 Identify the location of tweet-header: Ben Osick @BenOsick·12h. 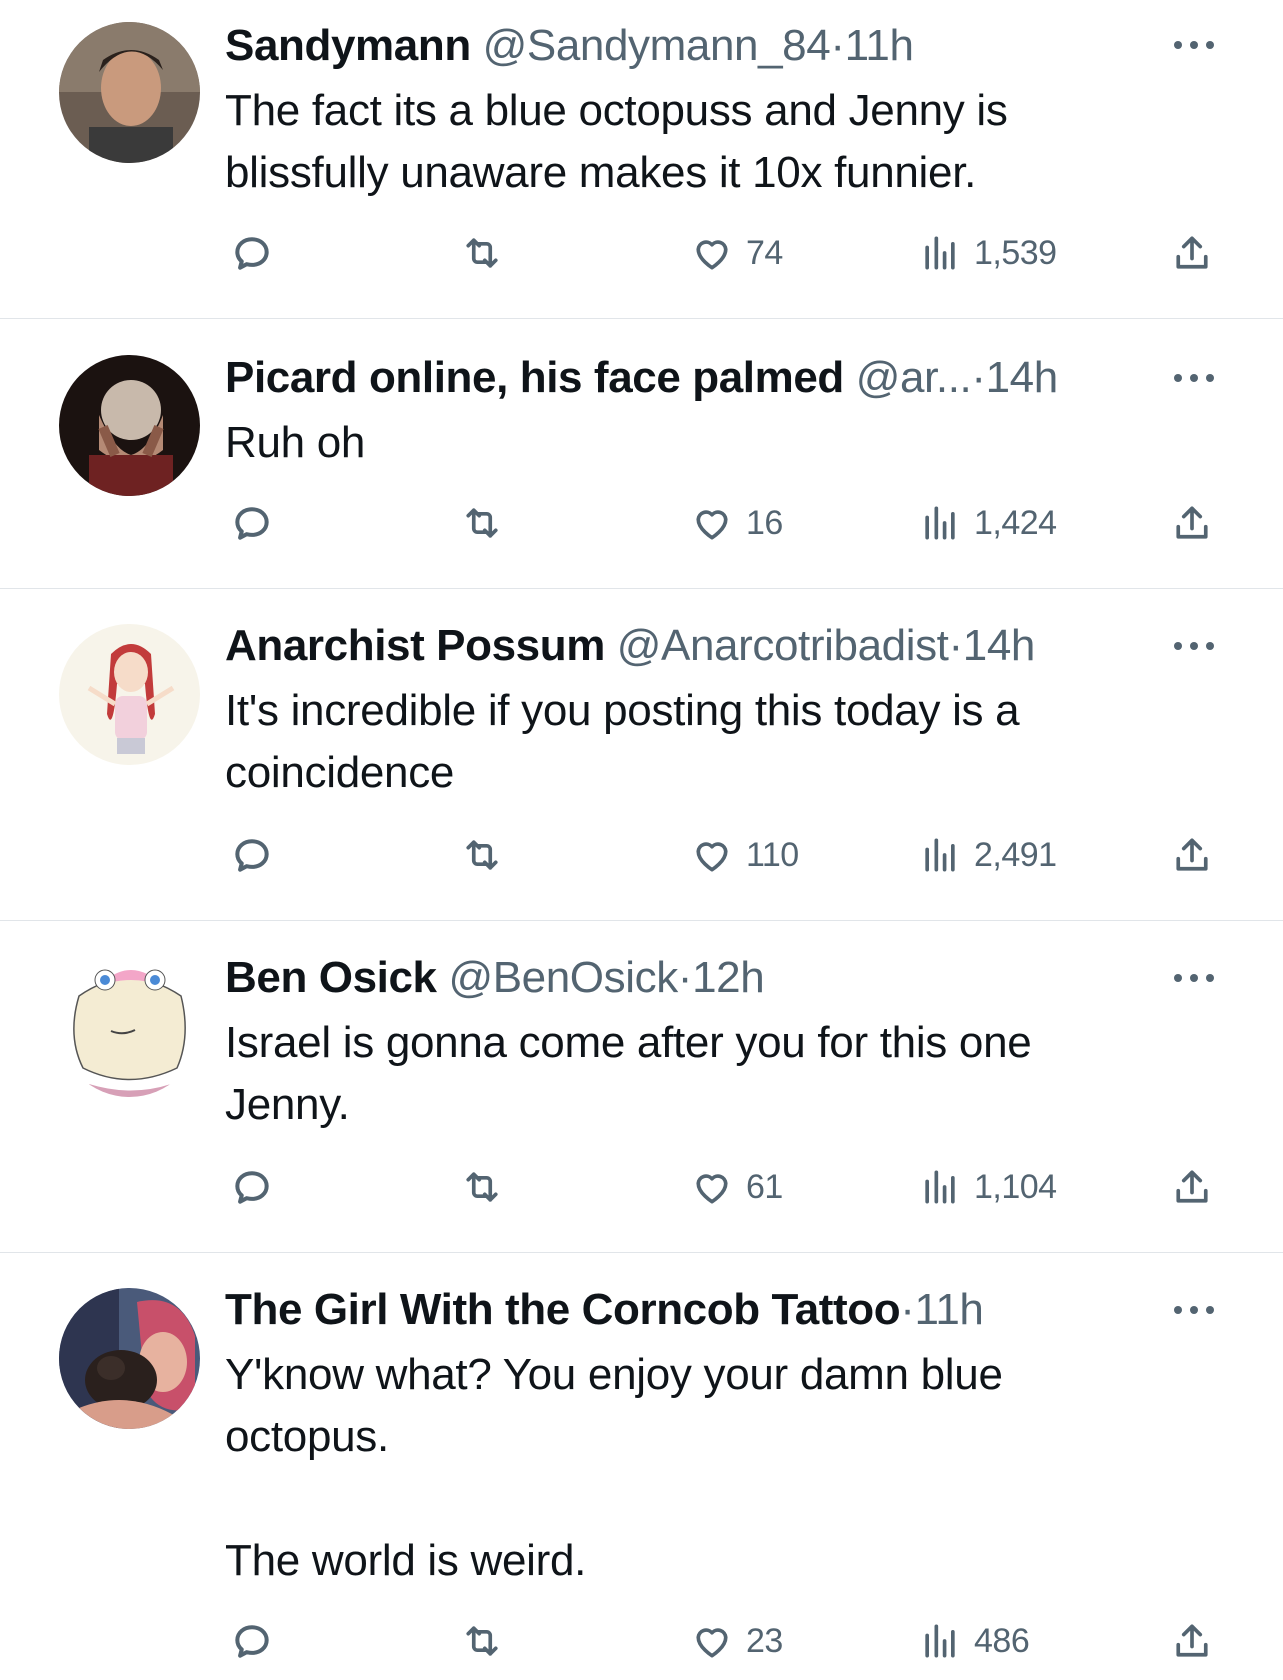
(495, 978).